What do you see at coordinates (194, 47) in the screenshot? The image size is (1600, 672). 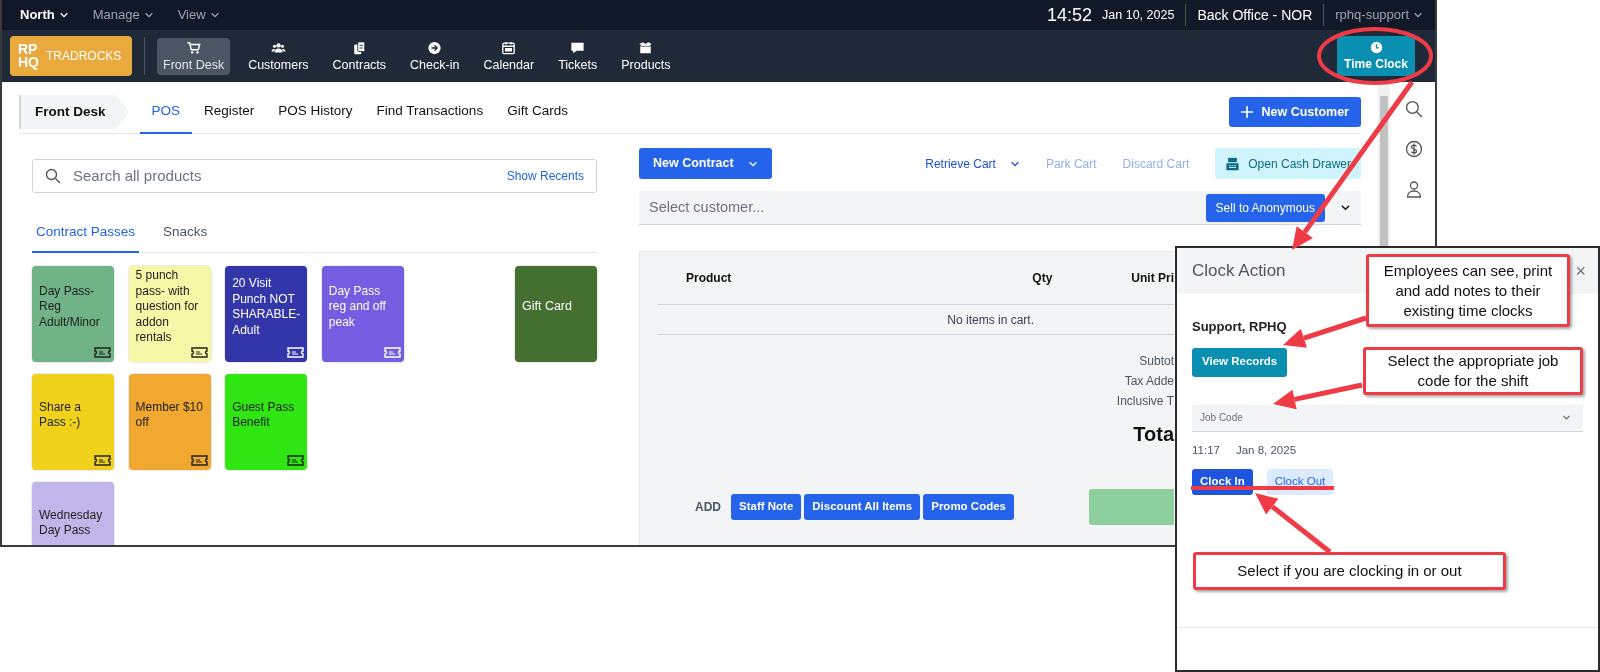 I see `cart-icon` at bounding box center [194, 47].